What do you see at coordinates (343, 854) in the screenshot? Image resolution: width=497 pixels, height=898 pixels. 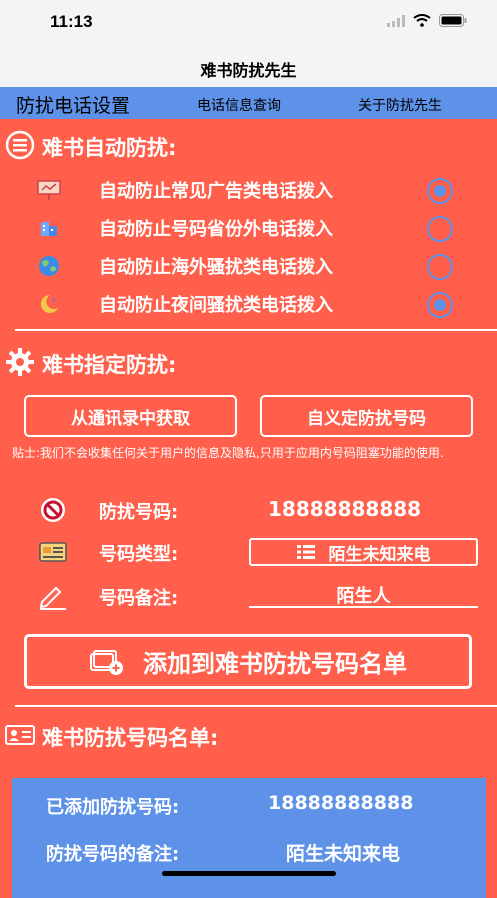 I see `added-remark-value: 陌生未知来电` at bounding box center [343, 854].